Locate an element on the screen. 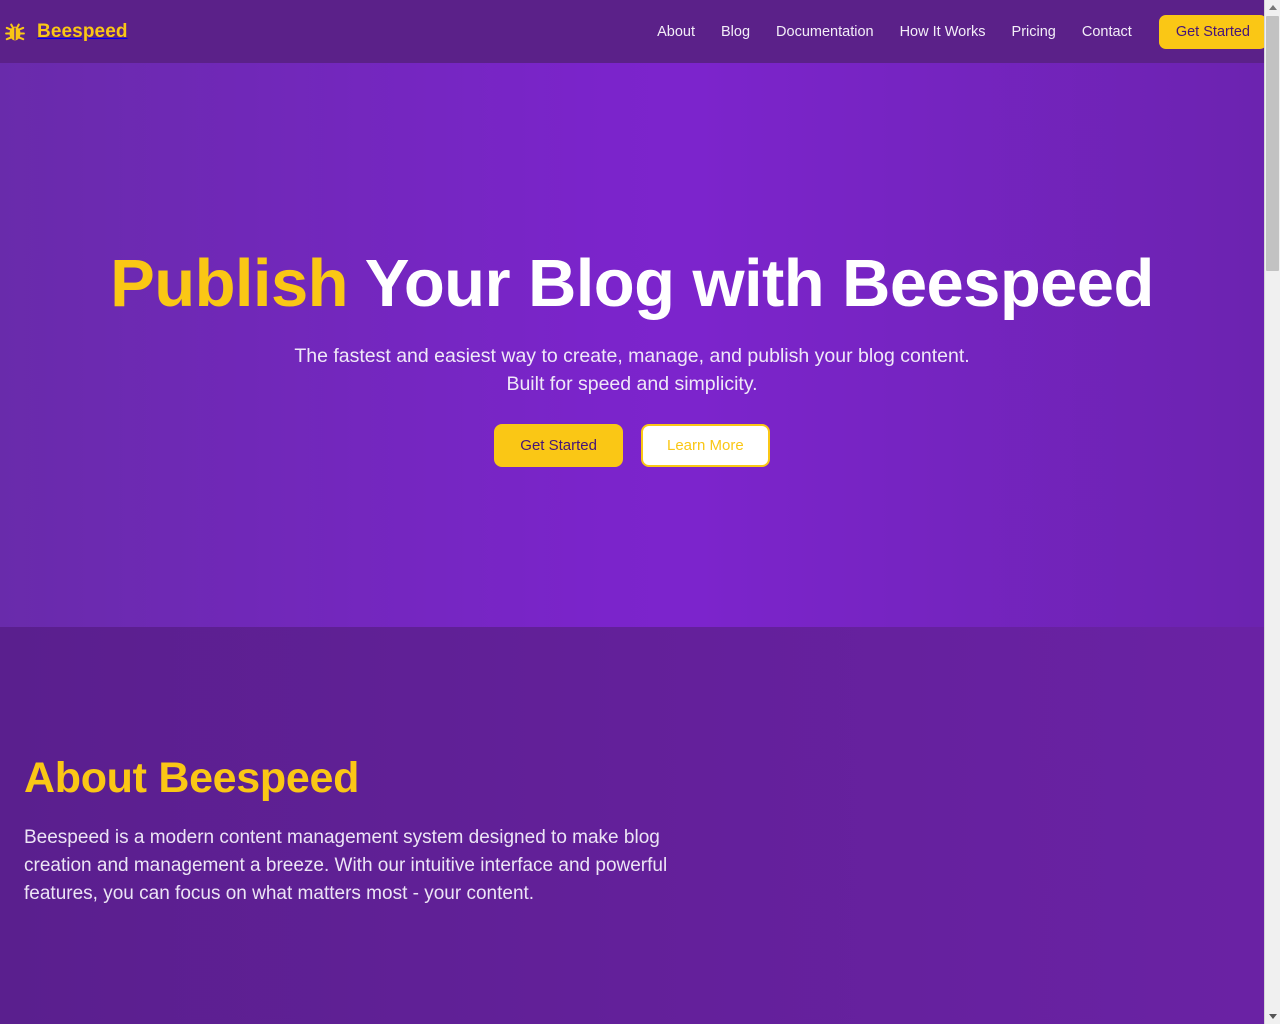  about-title: About Beespeed is located at coordinates (192, 778).